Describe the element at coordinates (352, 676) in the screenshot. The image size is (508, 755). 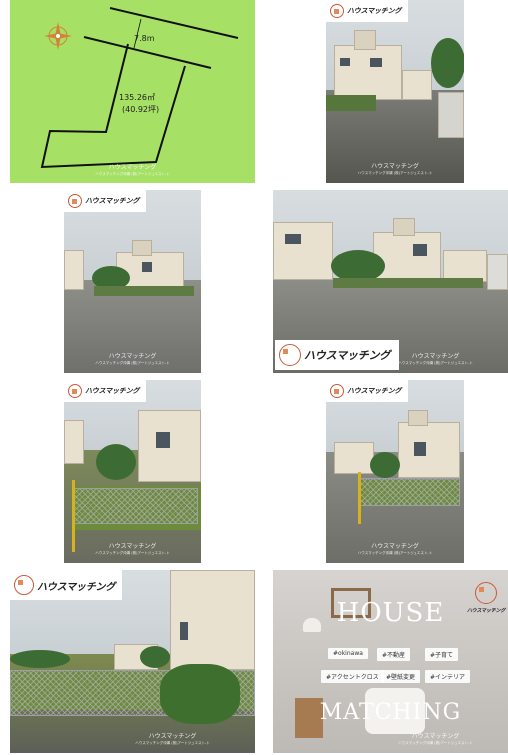
I see `hashtag: #アクセントクロス` at that location.